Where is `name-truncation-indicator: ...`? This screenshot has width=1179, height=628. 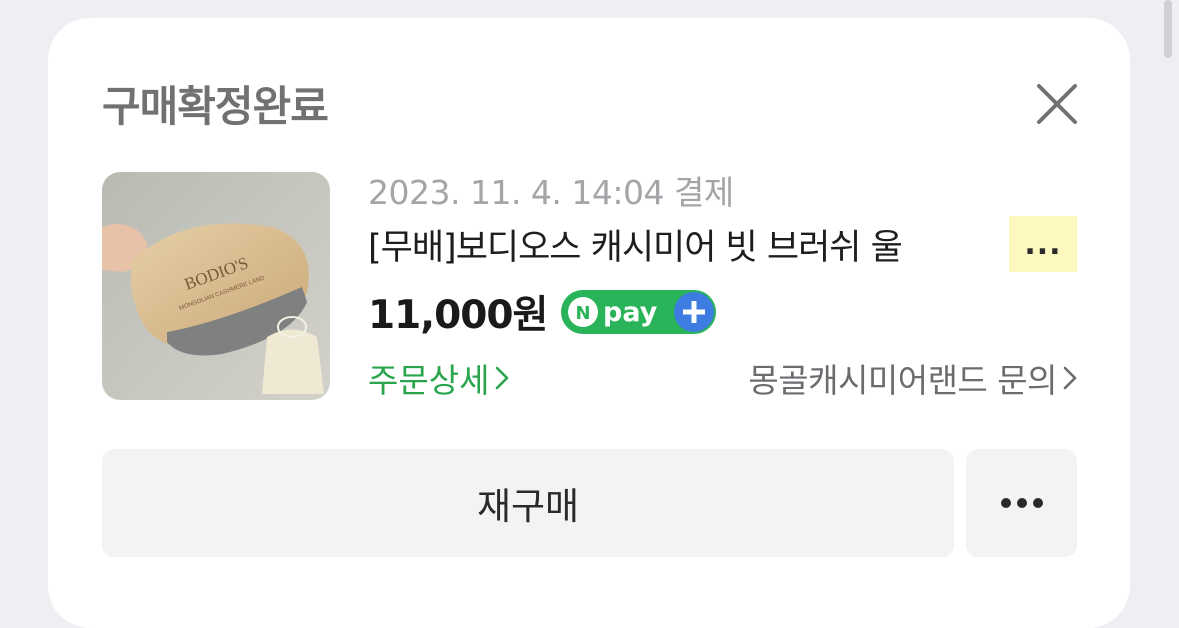
name-truncation-indicator: ... is located at coordinates (1043, 244).